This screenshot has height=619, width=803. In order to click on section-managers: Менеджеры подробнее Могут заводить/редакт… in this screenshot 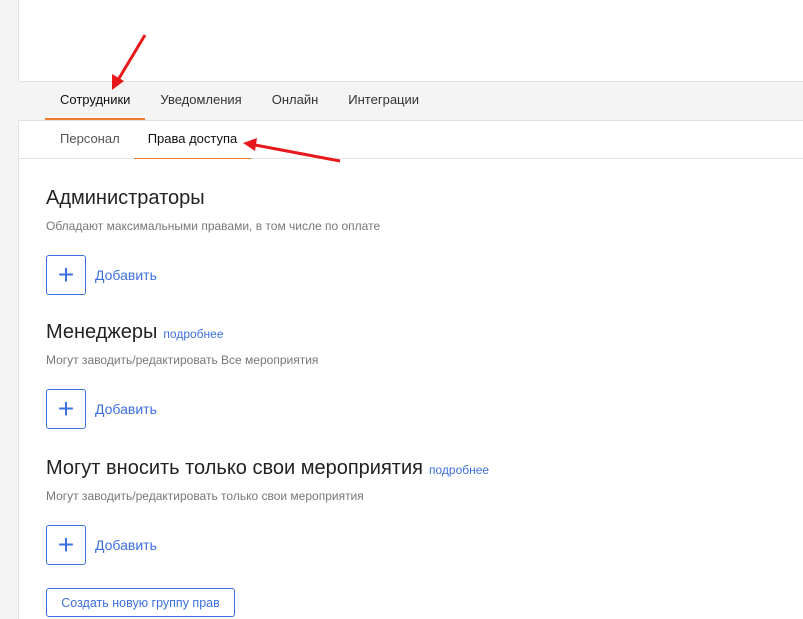, I will do `click(182, 375)`.